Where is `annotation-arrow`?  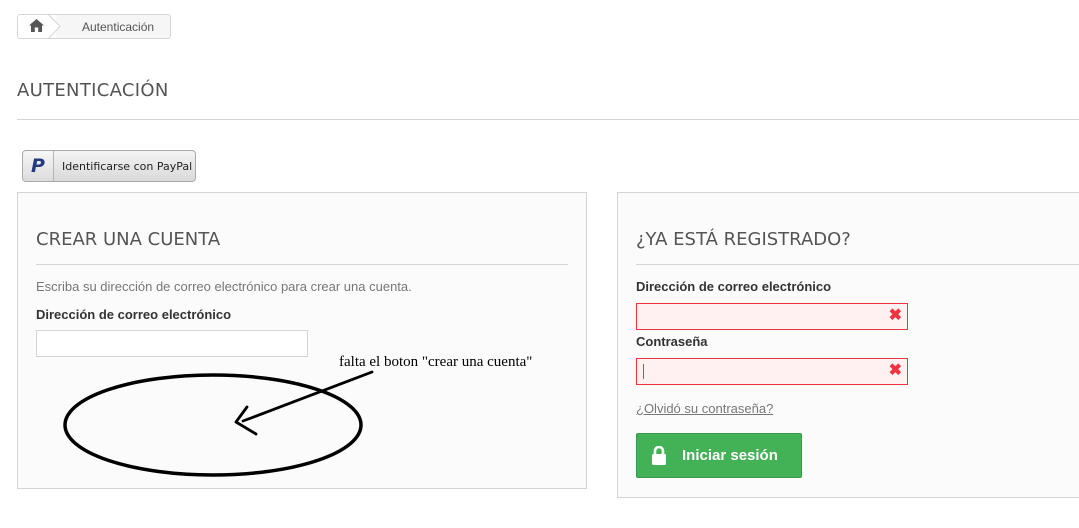 annotation-arrow is located at coordinates (304, 403).